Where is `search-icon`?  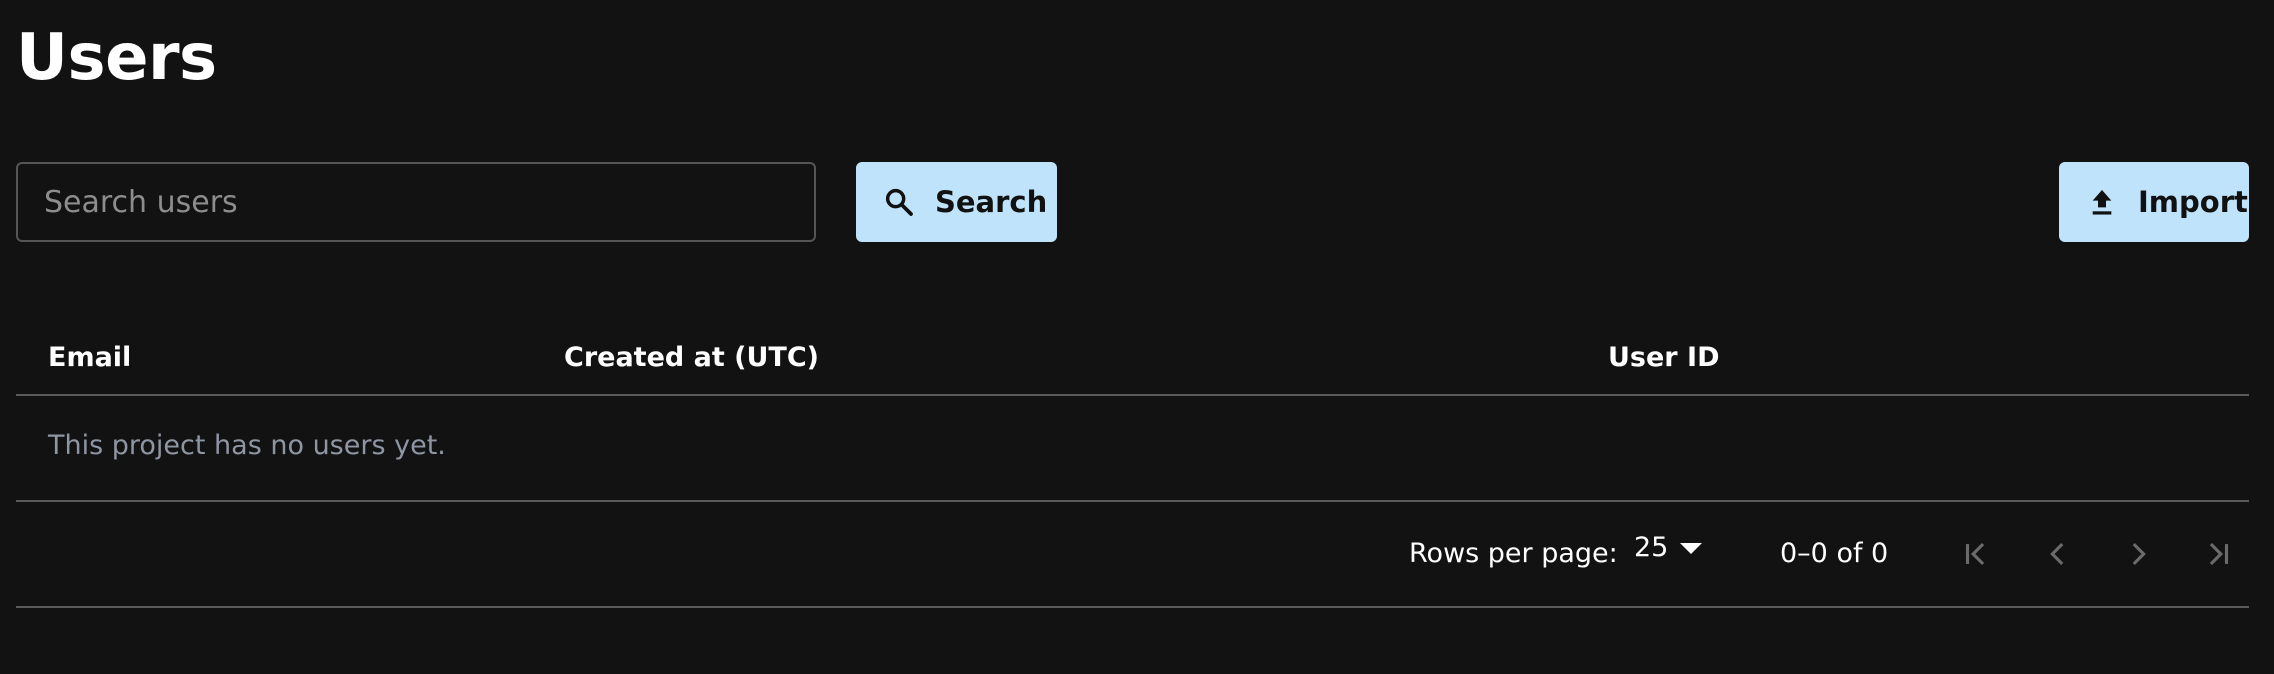
search-icon is located at coordinates (899, 202).